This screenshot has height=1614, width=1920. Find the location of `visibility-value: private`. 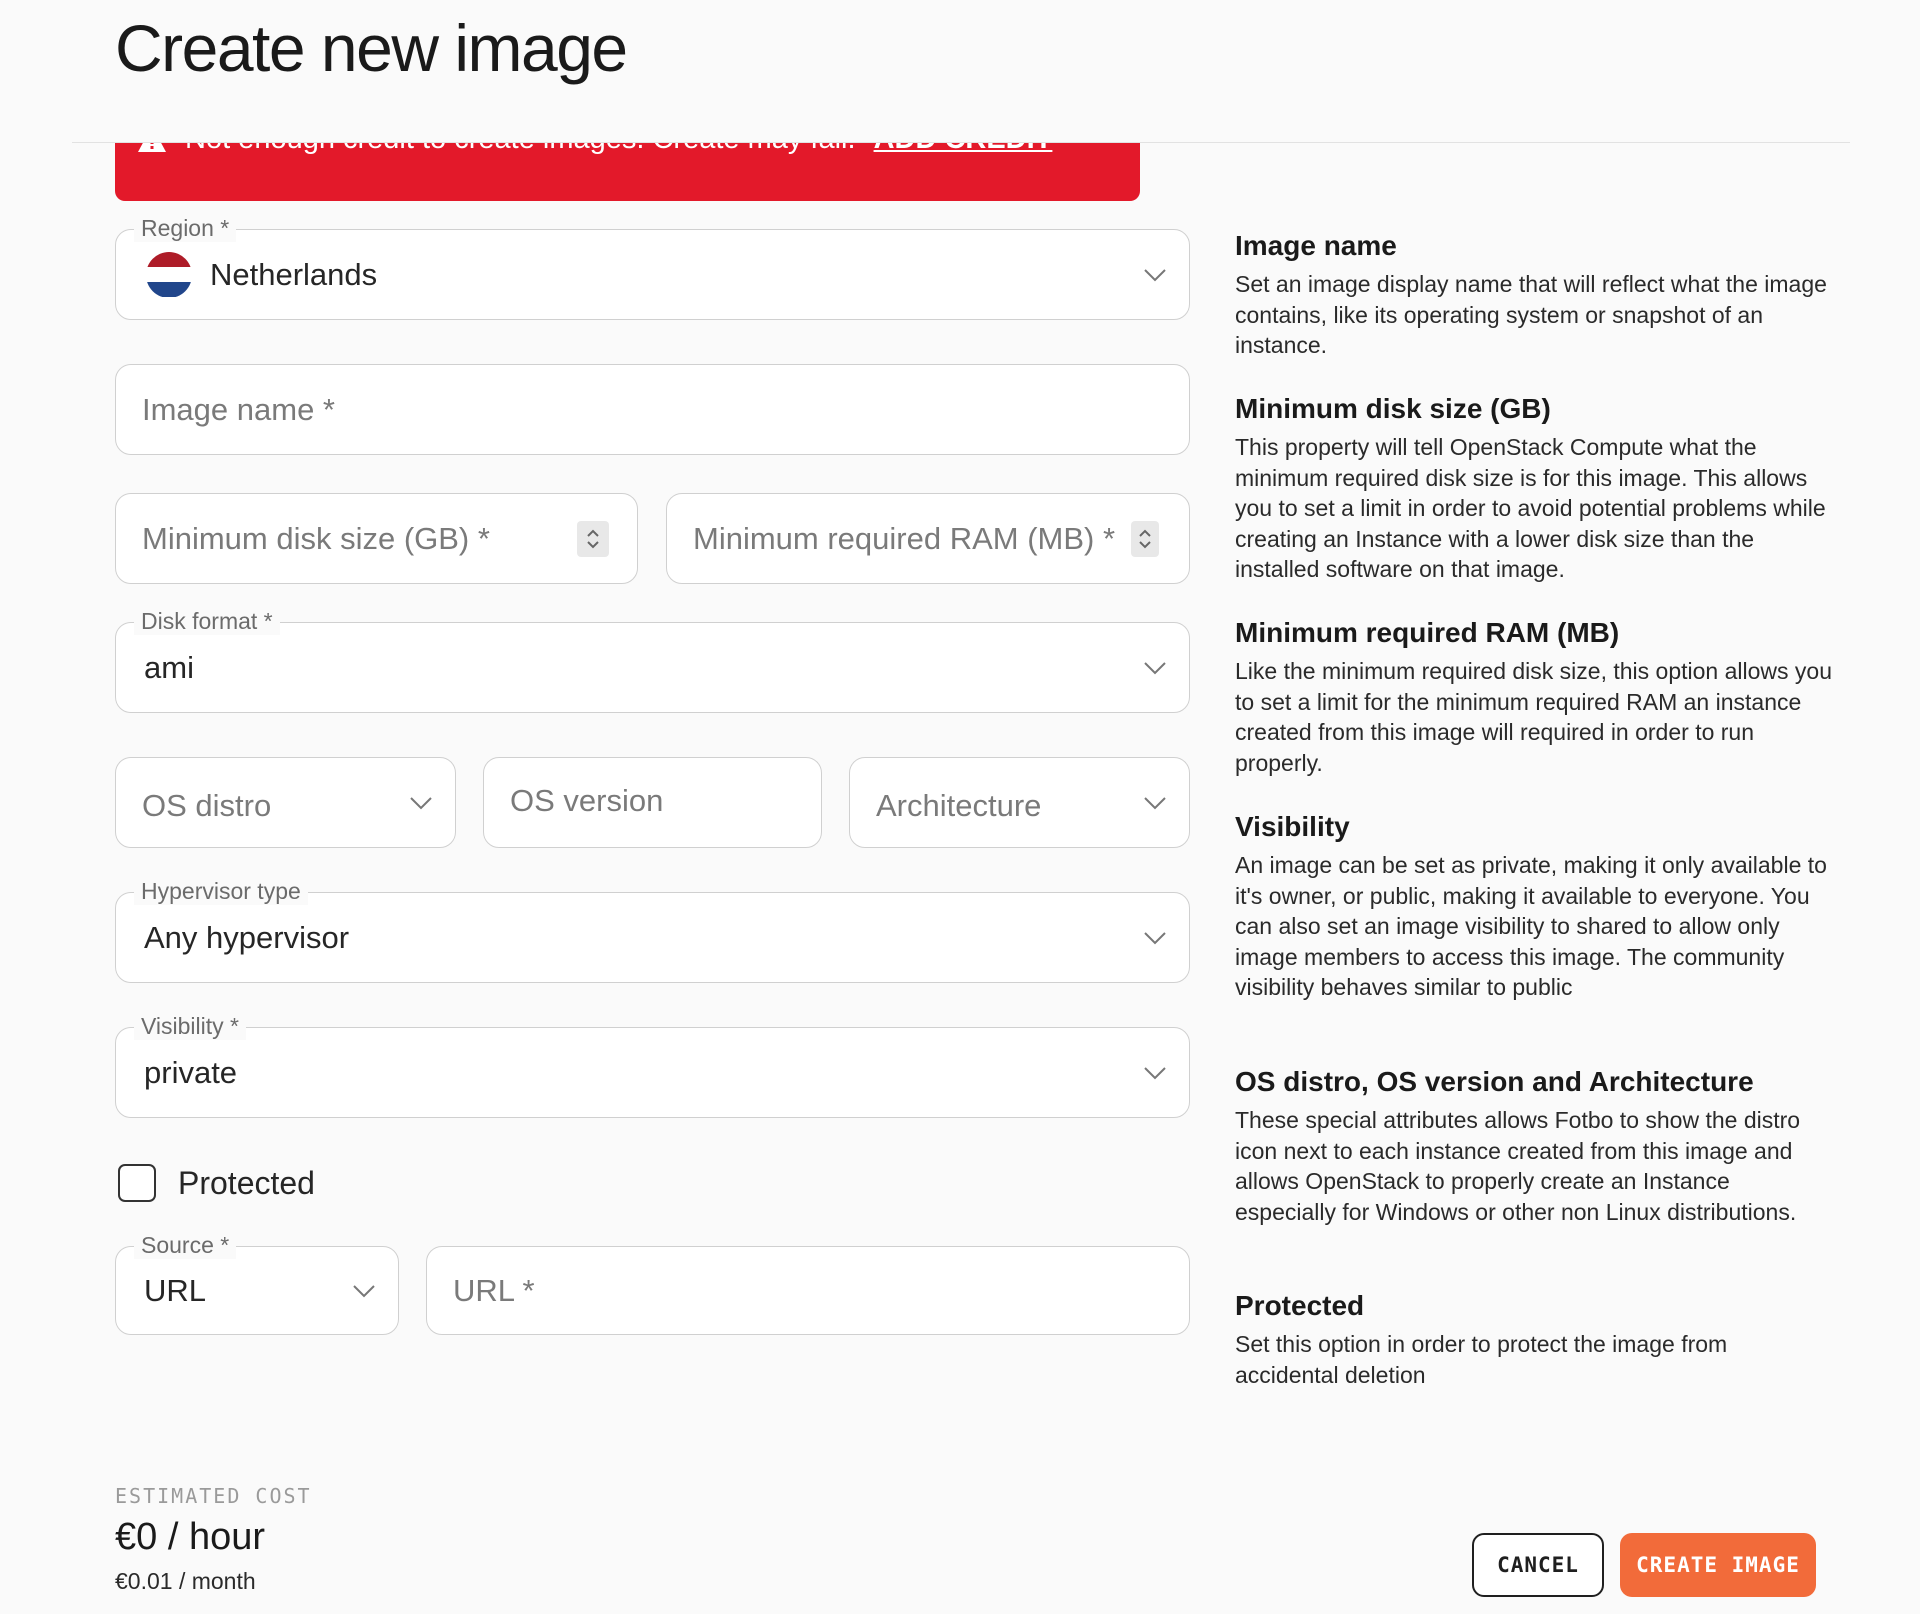

visibility-value: private is located at coordinates (191, 1072).